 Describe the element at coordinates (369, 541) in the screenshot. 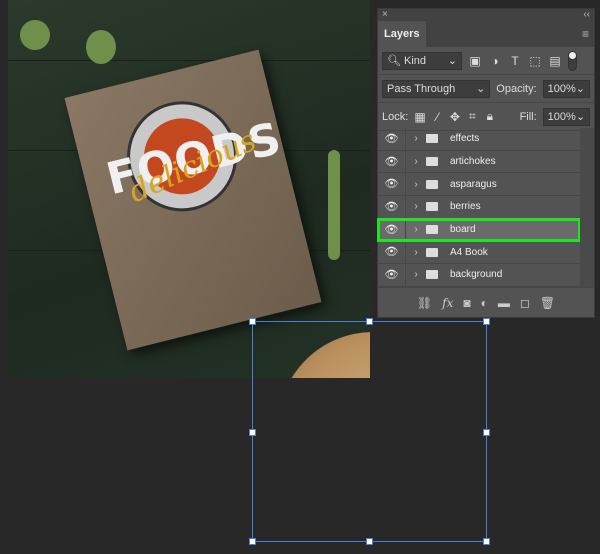

I see `handle-bottom` at that location.